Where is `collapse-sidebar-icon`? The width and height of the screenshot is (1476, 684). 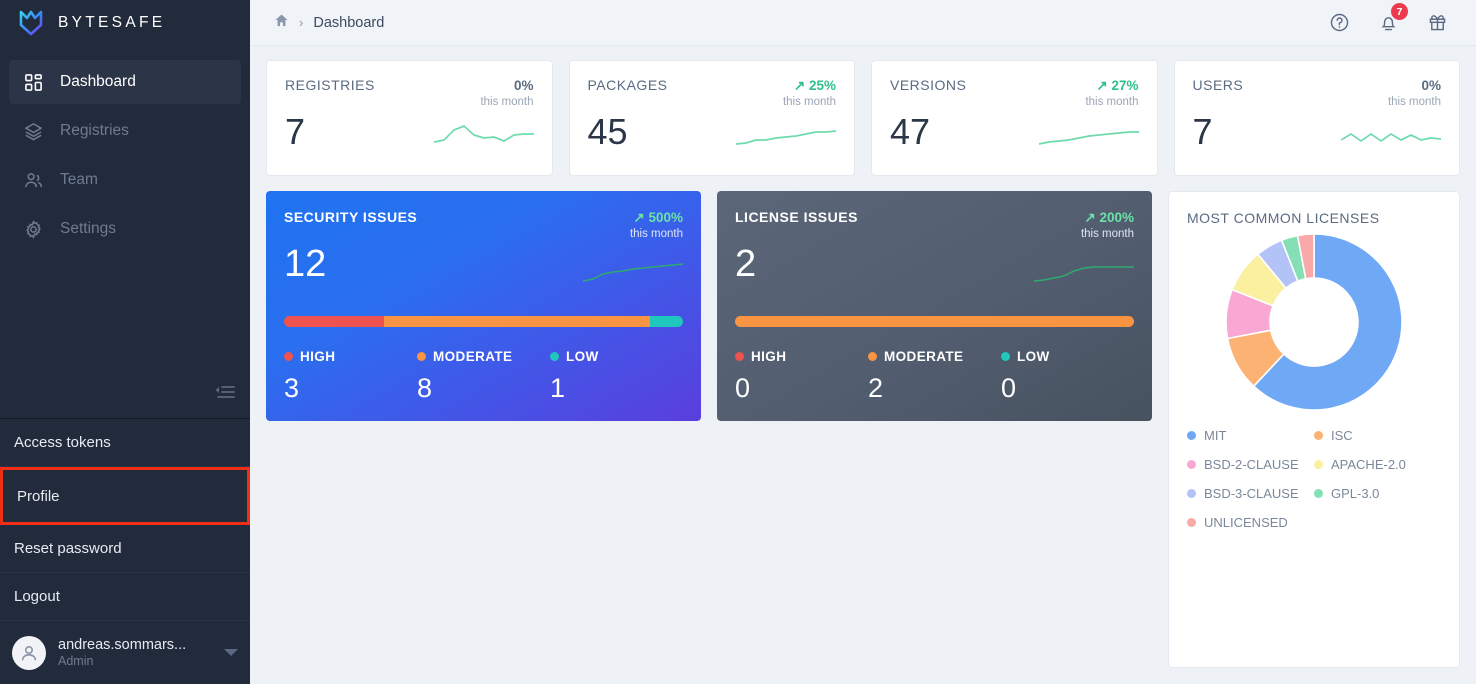 collapse-sidebar-icon is located at coordinates (225, 395).